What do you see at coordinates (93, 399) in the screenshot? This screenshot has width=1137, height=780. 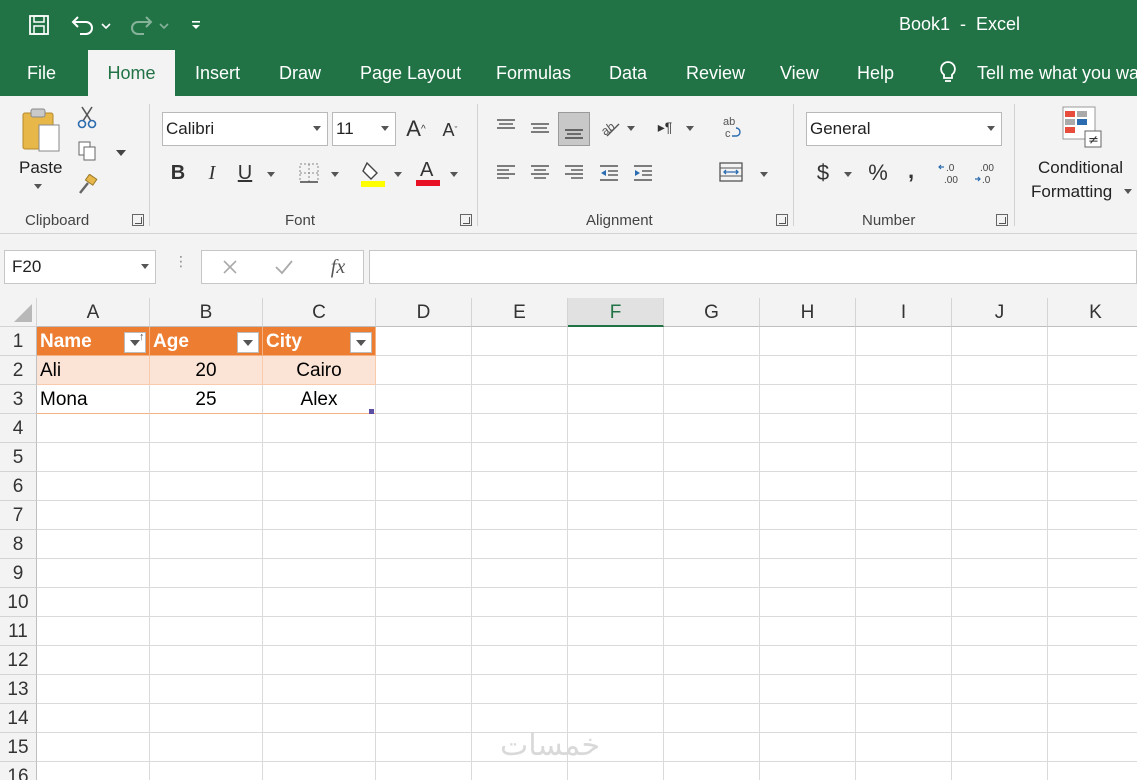 I see `table-cell: Mona` at bounding box center [93, 399].